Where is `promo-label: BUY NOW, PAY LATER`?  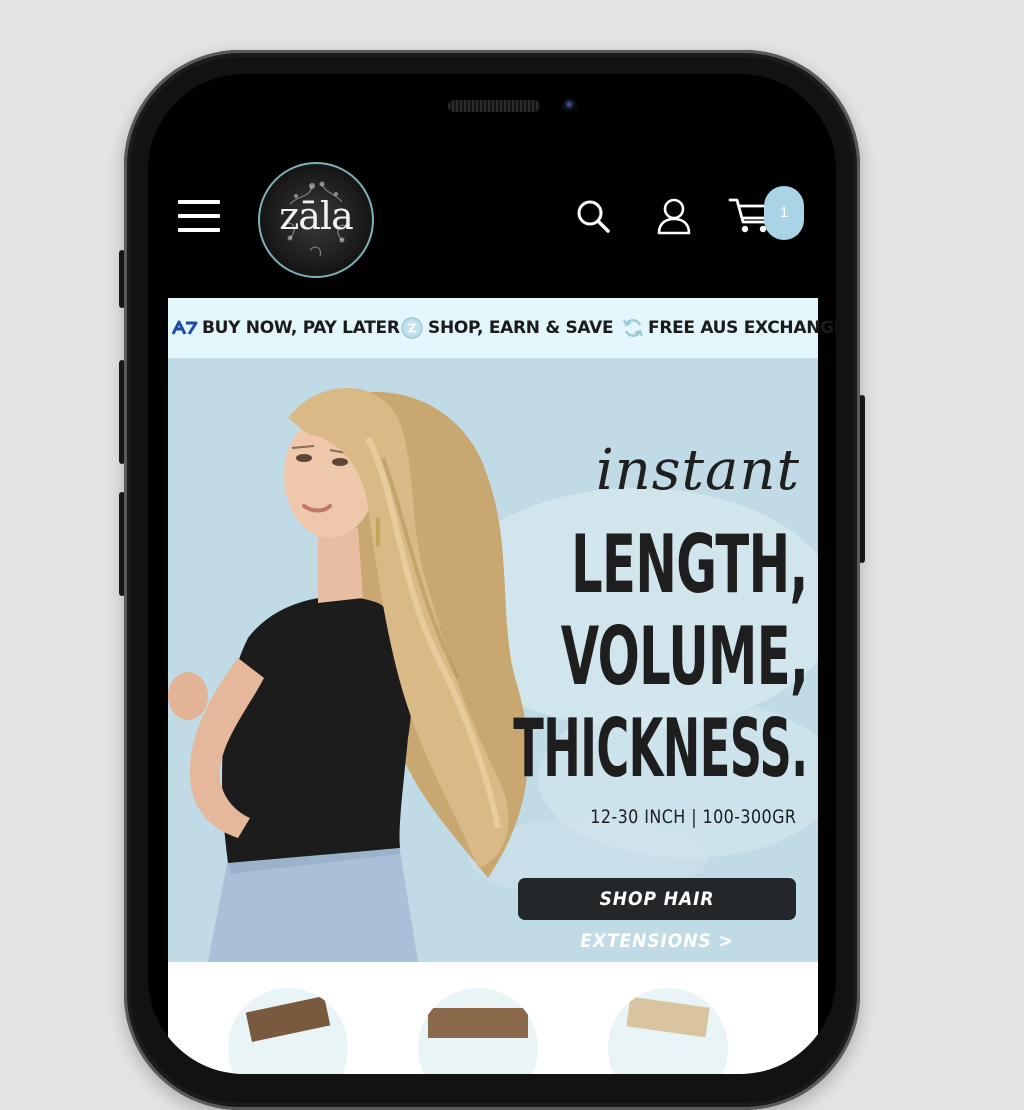
promo-label: BUY NOW, PAY LATER is located at coordinates (301, 328).